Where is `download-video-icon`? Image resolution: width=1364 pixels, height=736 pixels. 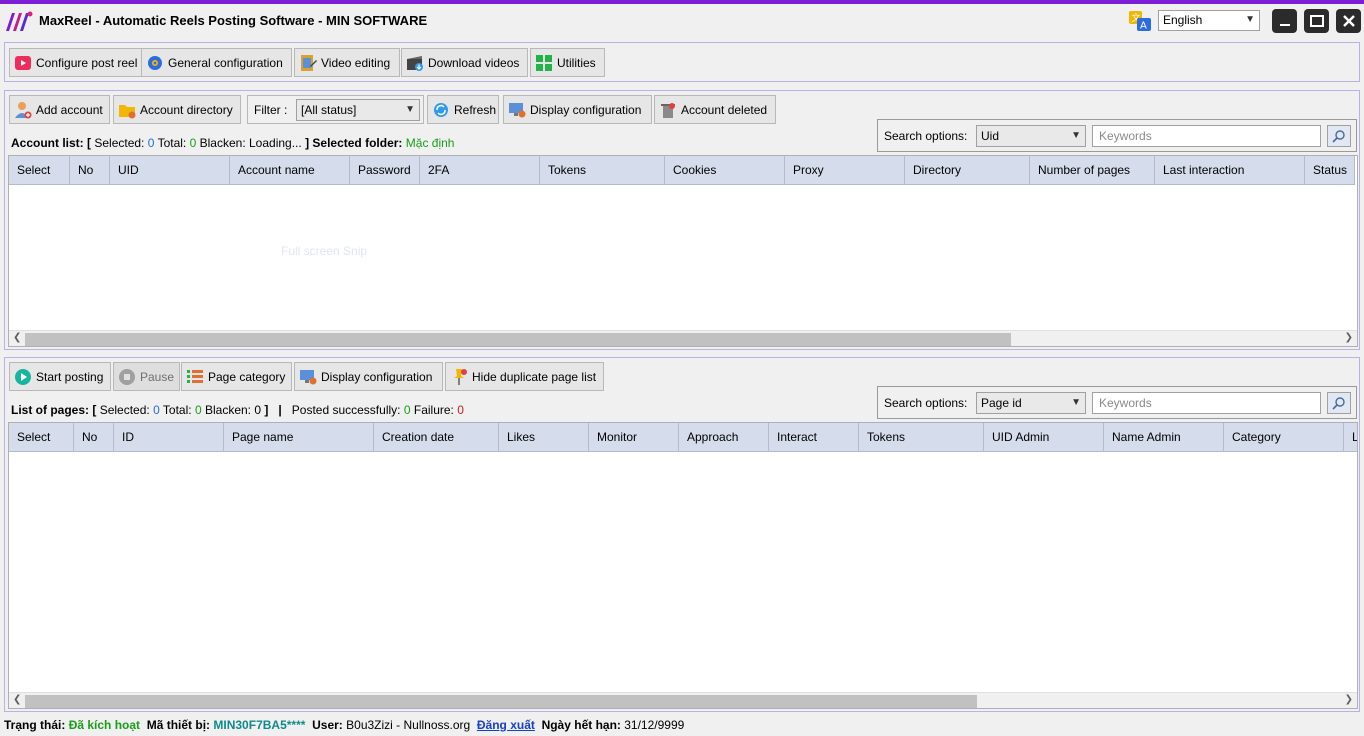
download-video-icon is located at coordinates (415, 63).